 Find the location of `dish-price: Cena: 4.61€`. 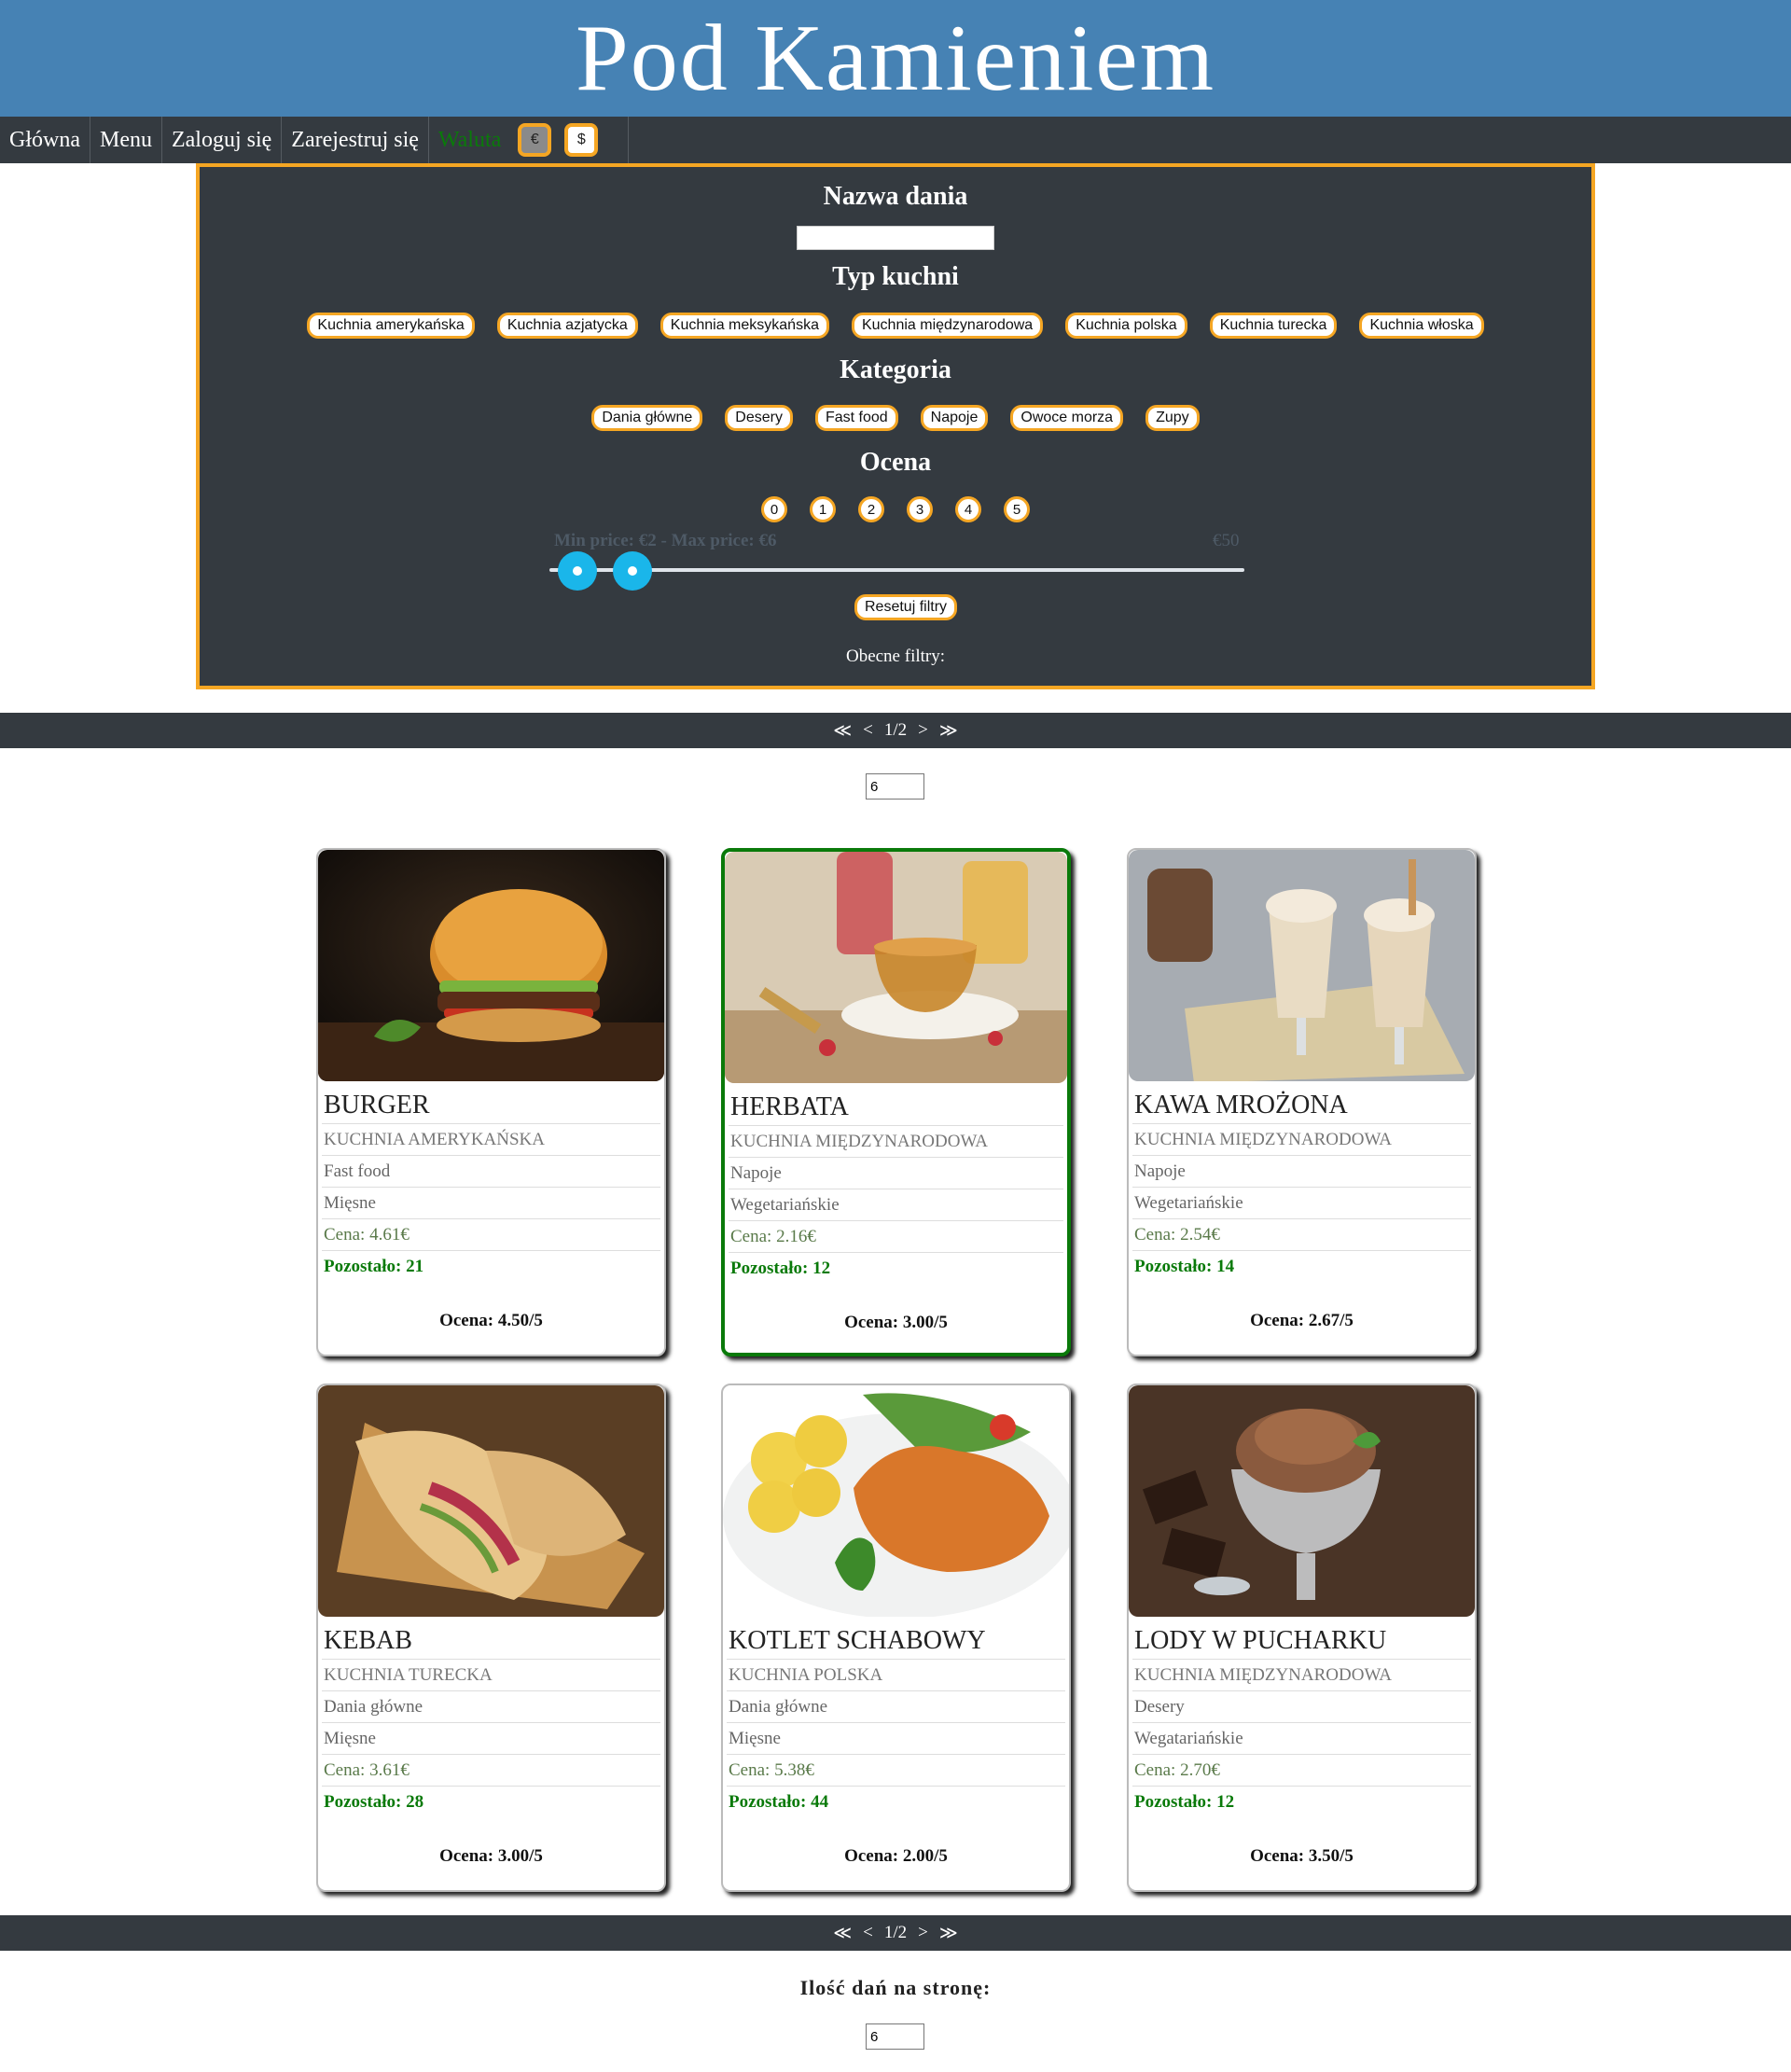

dish-price: Cena: 4.61€ is located at coordinates (491, 1235).